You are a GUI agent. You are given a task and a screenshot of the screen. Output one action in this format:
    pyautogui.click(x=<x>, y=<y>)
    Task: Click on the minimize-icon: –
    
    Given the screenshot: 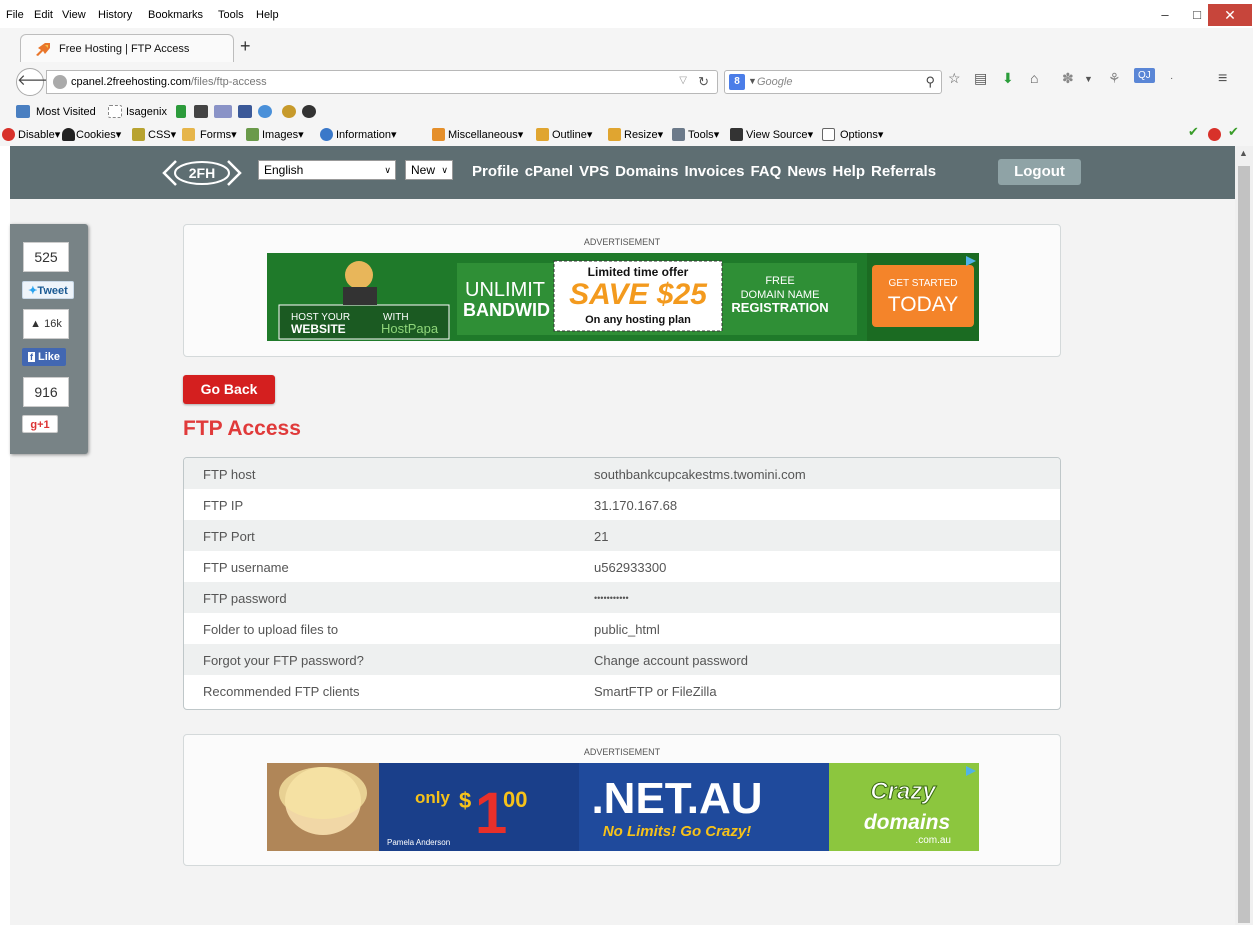 What is the action you would take?
    pyautogui.click(x=1165, y=15)
    